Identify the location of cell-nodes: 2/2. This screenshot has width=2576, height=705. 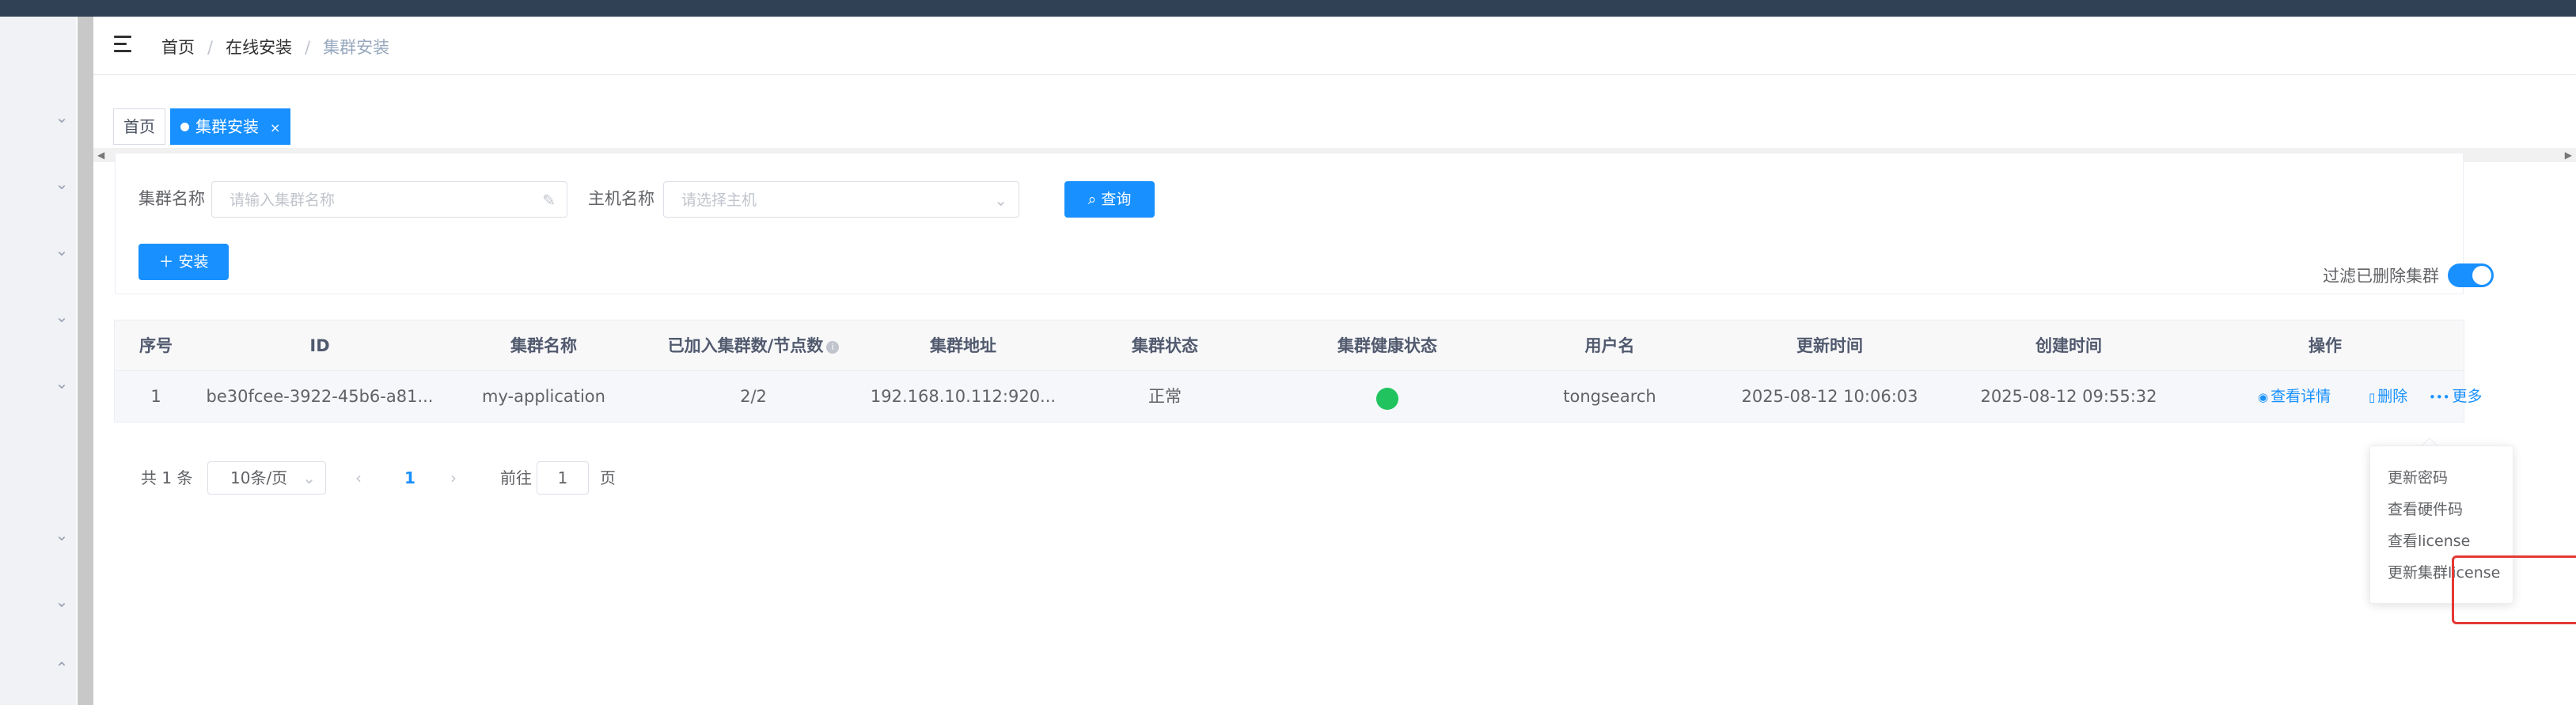
(753, 396).